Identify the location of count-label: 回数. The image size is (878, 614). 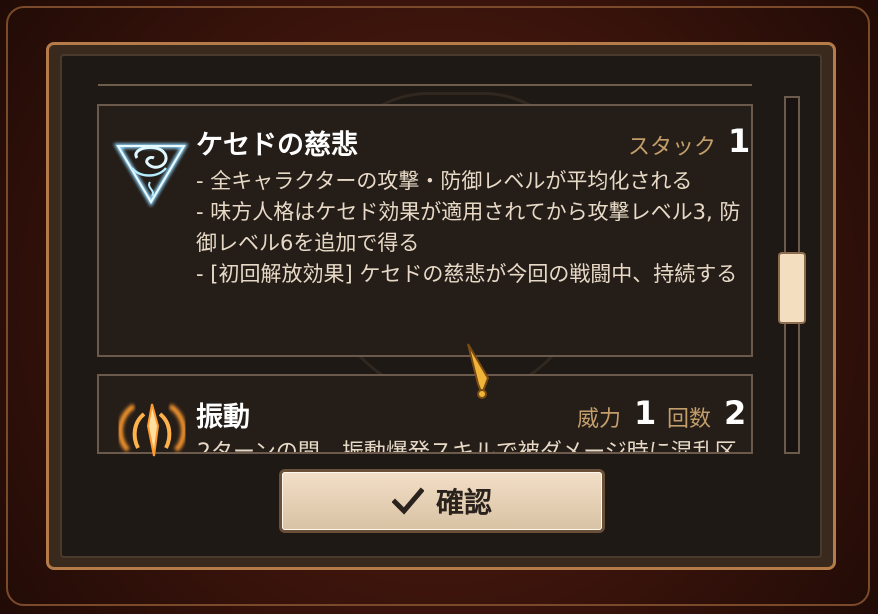
(689, 419).